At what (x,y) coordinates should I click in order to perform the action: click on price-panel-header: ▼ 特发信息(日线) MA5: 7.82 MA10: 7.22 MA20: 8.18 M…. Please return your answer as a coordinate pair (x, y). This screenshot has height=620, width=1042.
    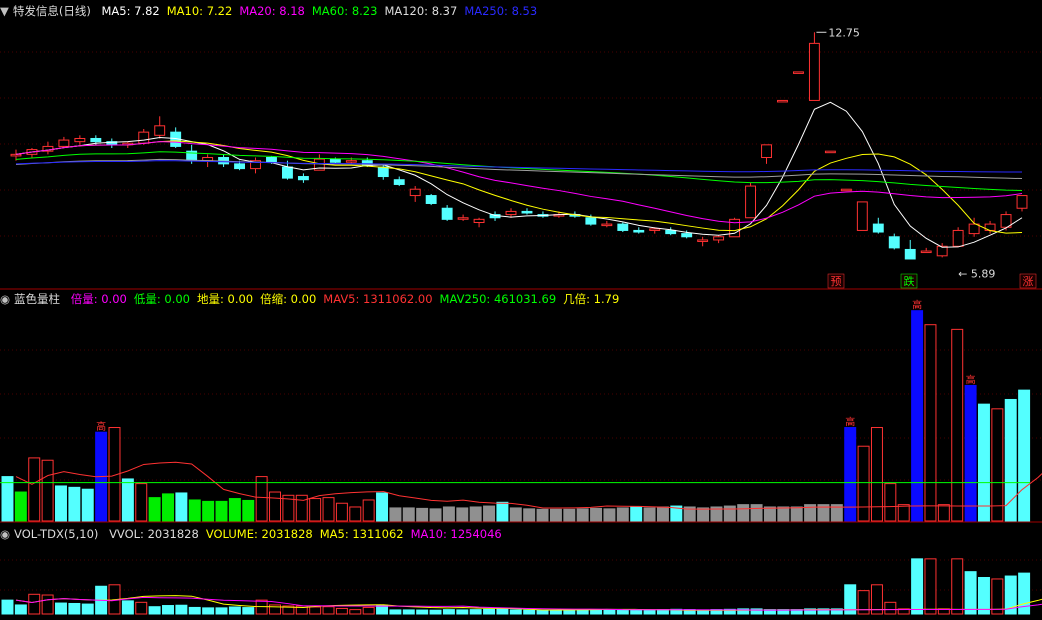
    Looking at the image, I should click on (275, 11).